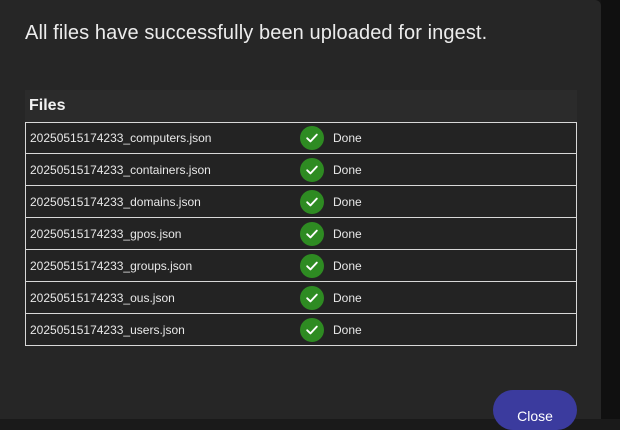 This screenshot has height=430, width=620. Describe the element at coordinates (535, 410) in the screenshot. I see `close-button: Close` at that location.